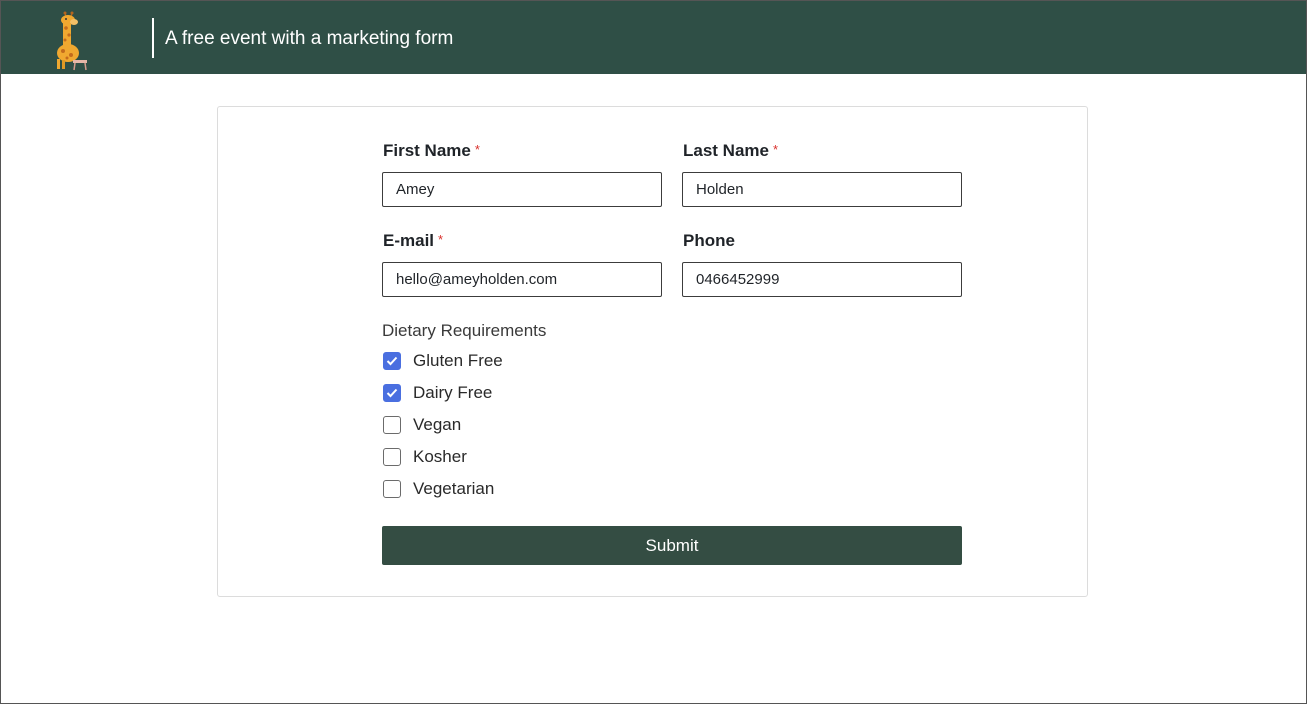  Describe the element at coordinates (437, 424) in the screenshot. I see `checkbox-label: Vegan` at that location.